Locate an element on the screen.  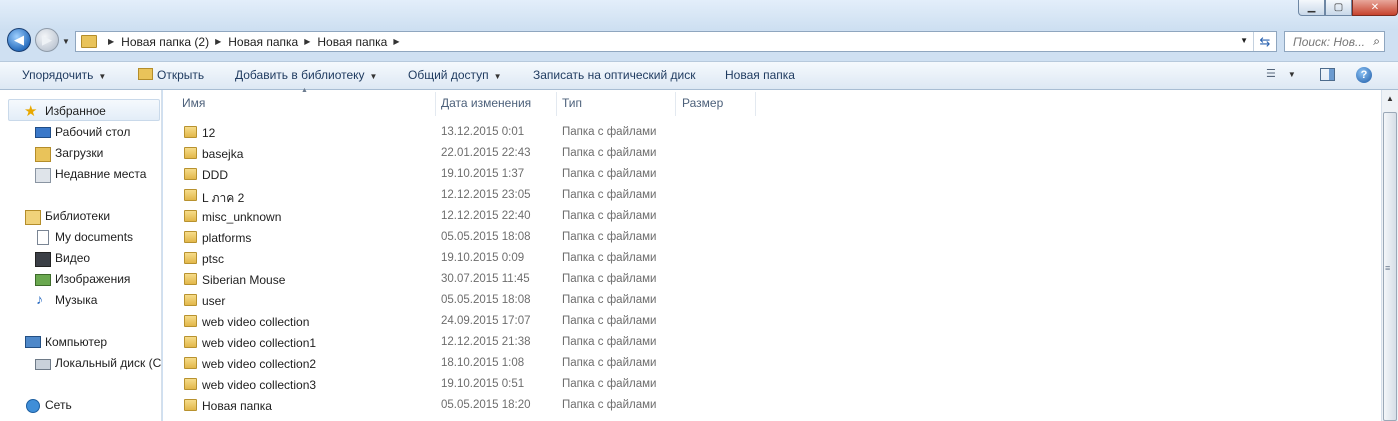
sidebar-item-libraries: Библиотеки is located at coordinates (67, 217).